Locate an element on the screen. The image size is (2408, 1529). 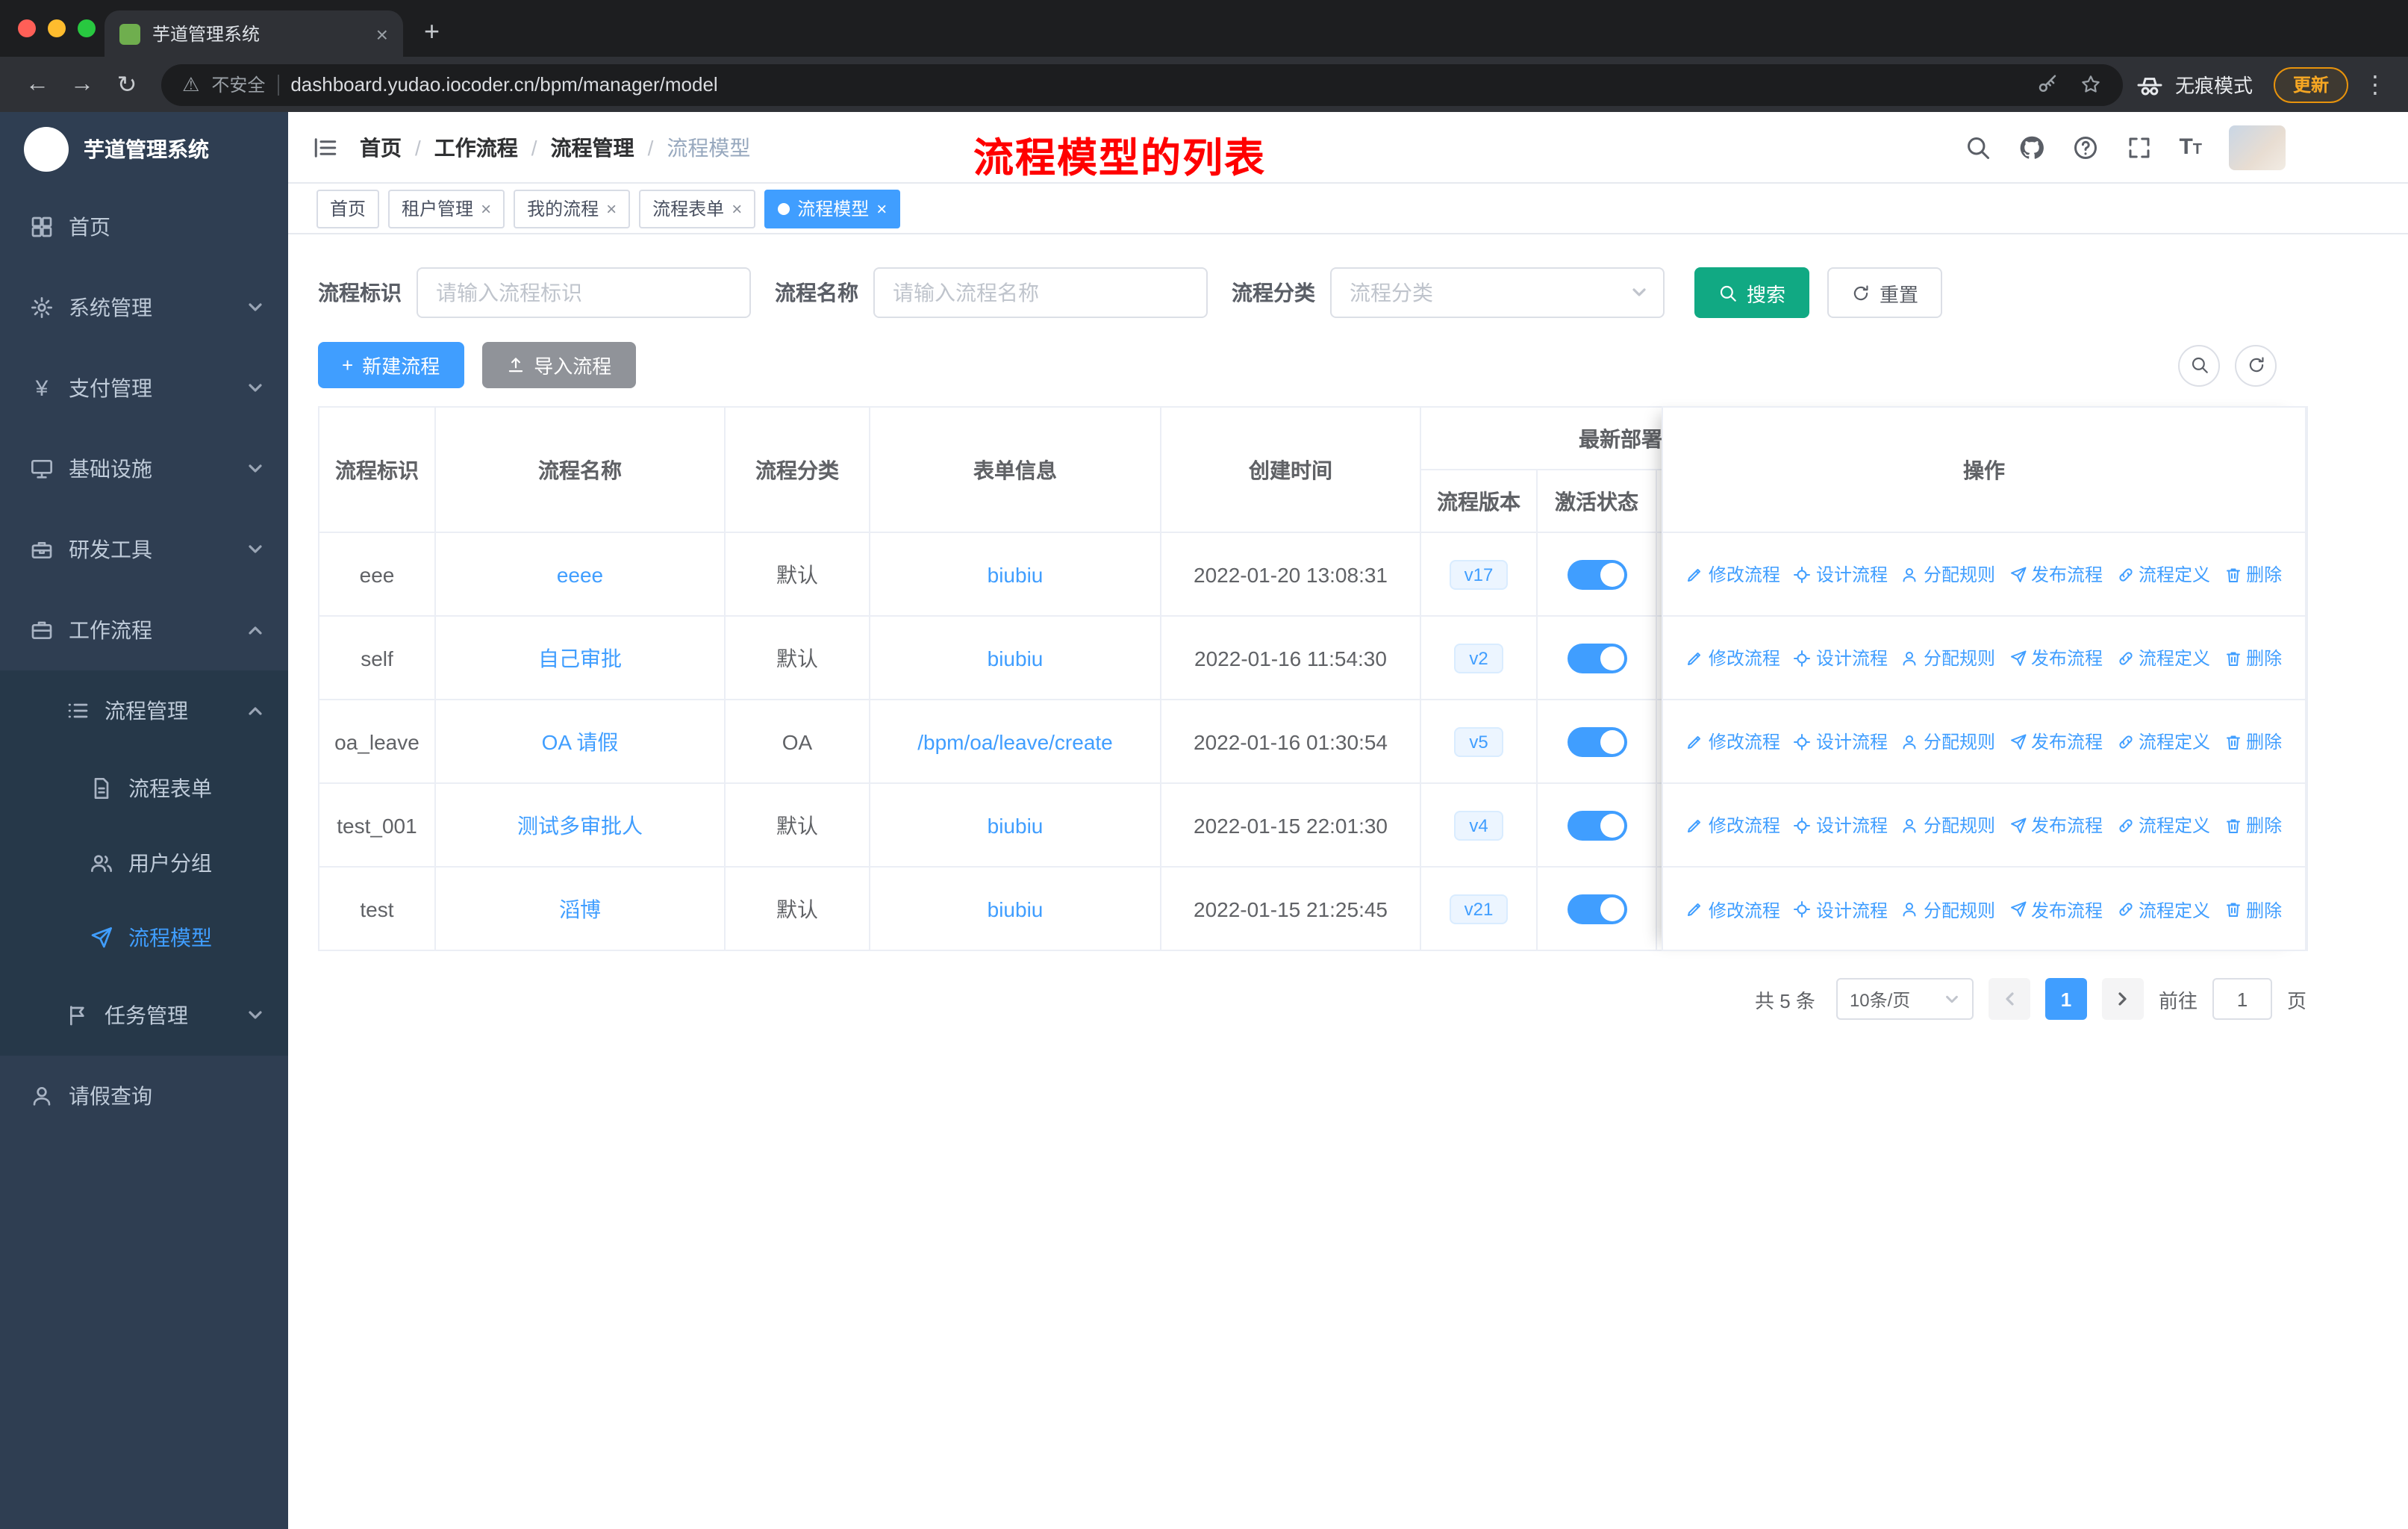
collapse-sidebar-button is located at coordinates (325, 147).